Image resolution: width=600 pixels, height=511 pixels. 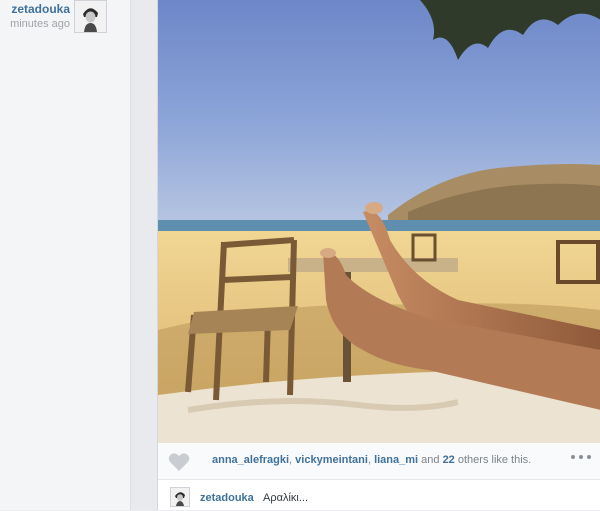 I want to click on likes-and-text: and, so click(x=430, y=460).